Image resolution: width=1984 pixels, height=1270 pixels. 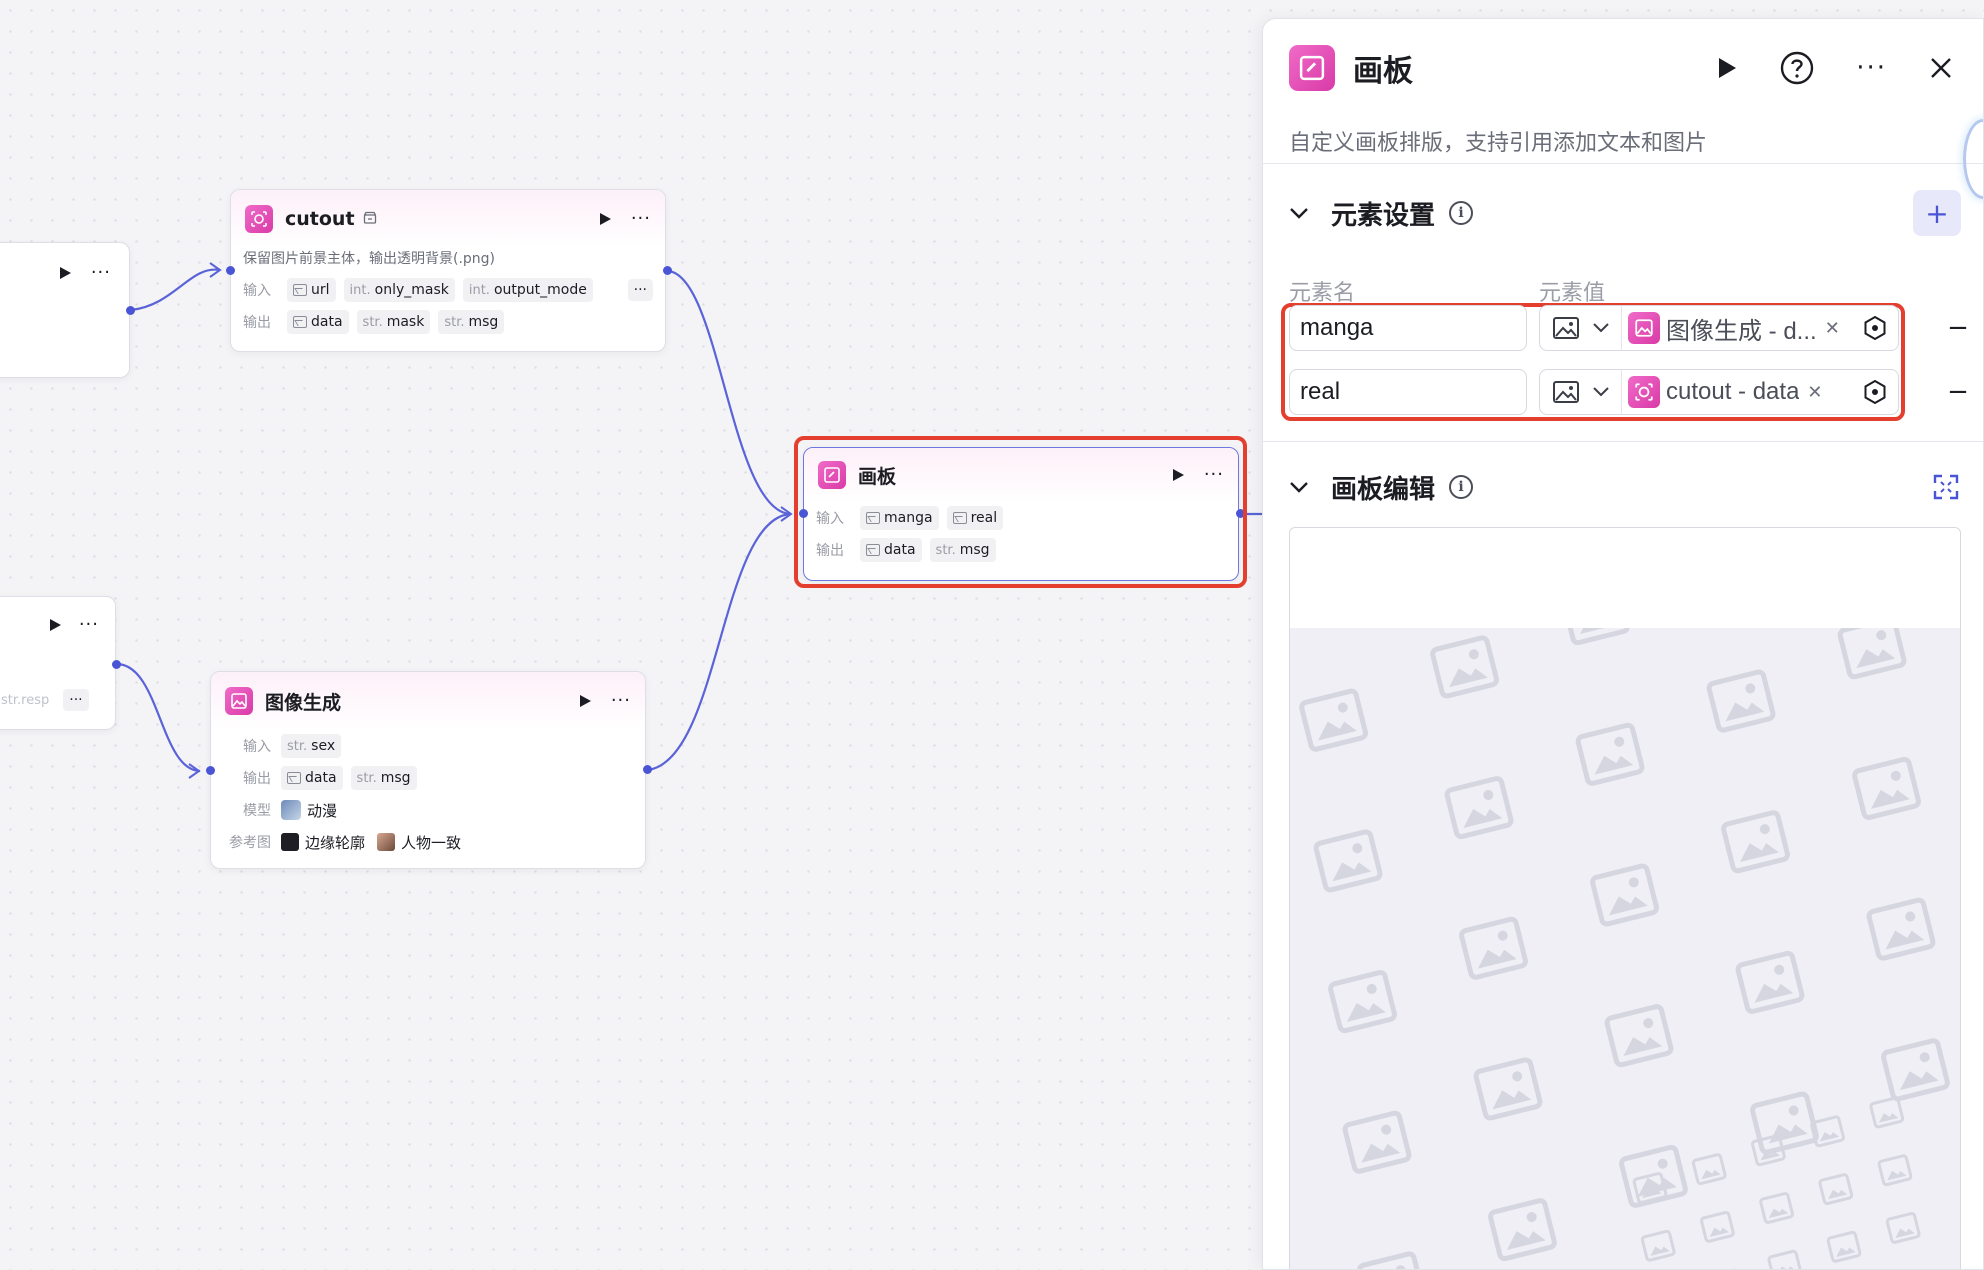 What do you see at coordinates (1021, 518) in the screenshot?
I see `inputs-row: 输入 manga real` at bounding box center [1021, 518].